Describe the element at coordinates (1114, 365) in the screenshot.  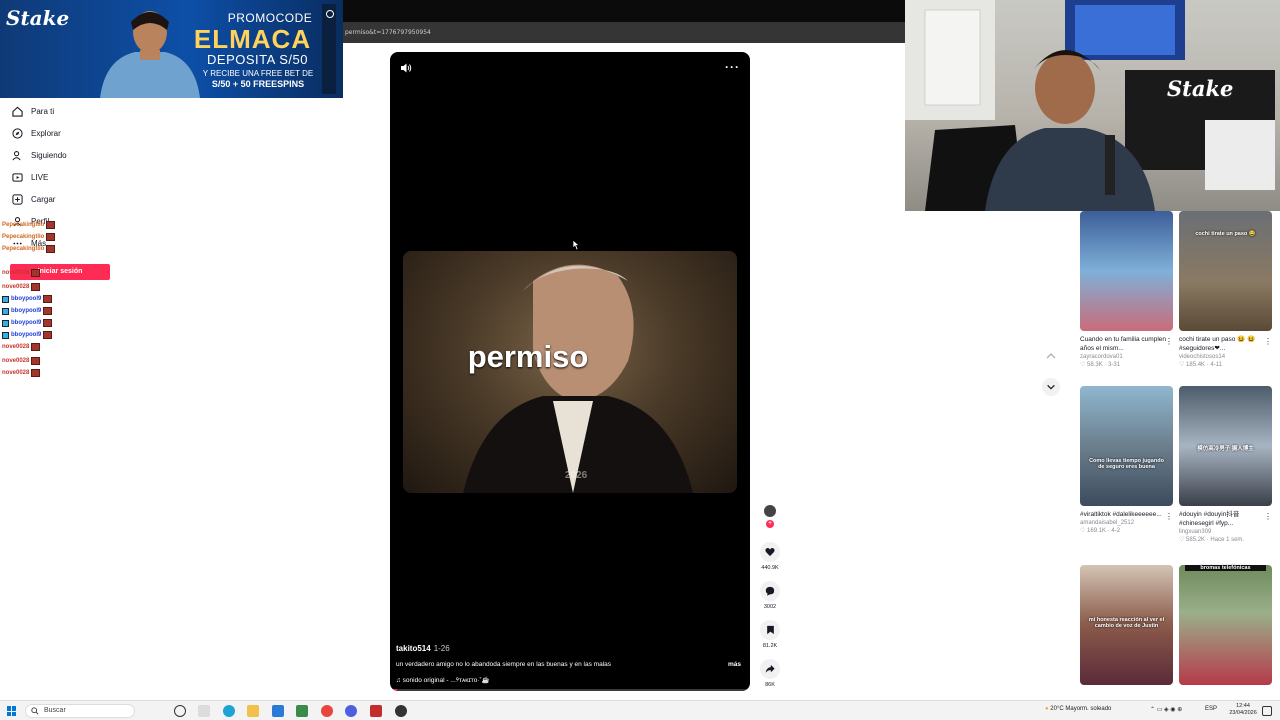
I see `video-date: 3-31` at that location.